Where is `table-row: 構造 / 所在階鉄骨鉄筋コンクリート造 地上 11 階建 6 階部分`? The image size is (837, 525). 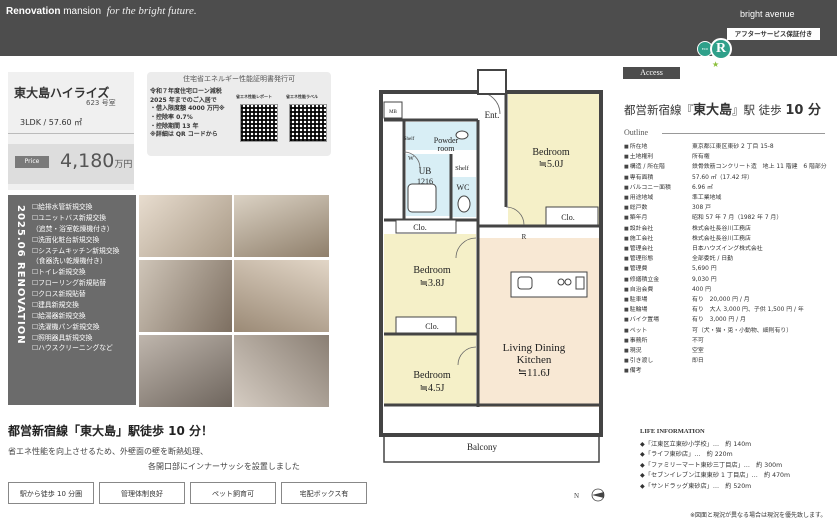
table-row: 構造 / 所在階鉄骨鉄筋コンクリート造 地上 11 階建 6 階部分 is located at coordinates (729, 167).